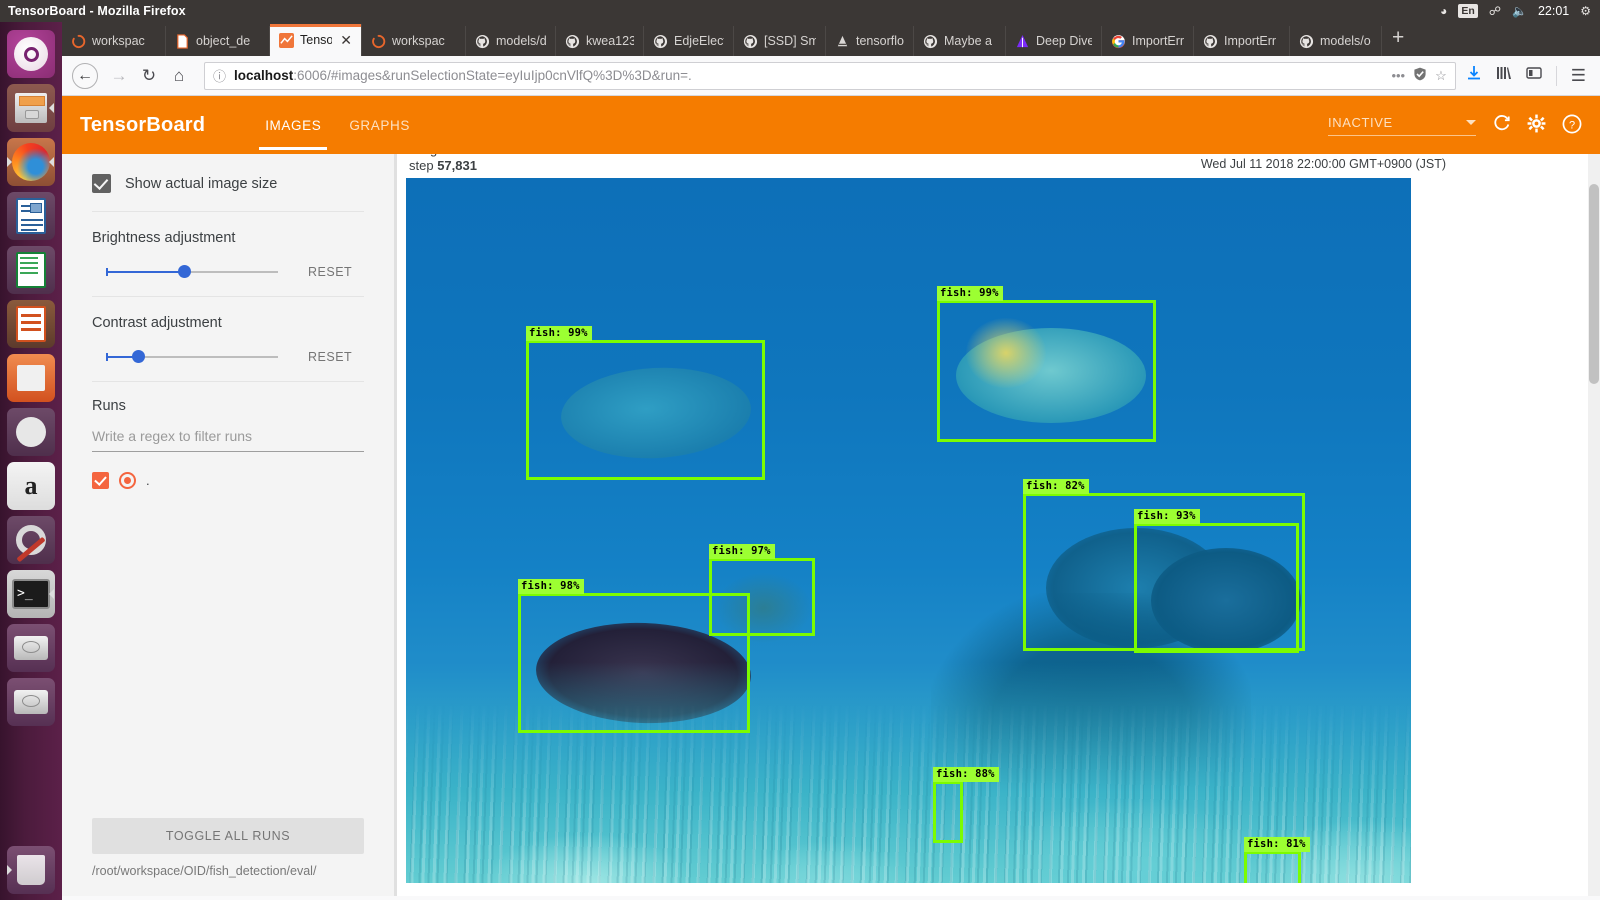 This screenshot has width=1600, height=900. What do you see at coordinates (1572, 125) in the screenshot?
I see `help-icon: ?` at bounding box center [1572, 125].